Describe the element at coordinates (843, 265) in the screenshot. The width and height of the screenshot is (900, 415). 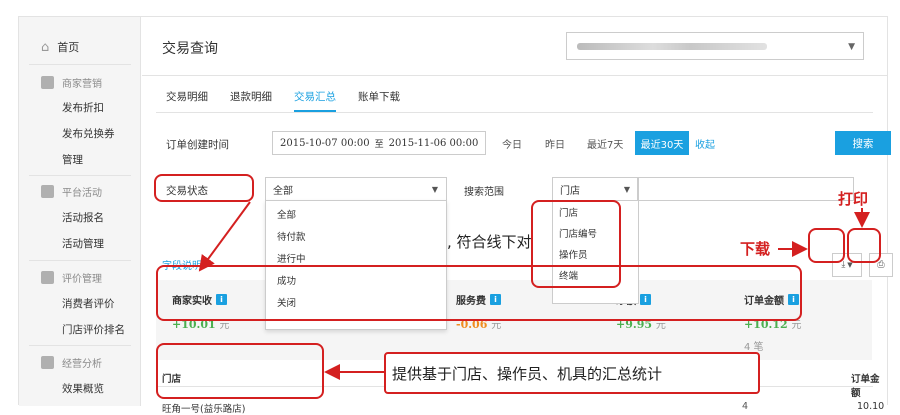
I see `download-icon: ⤓` at that location.